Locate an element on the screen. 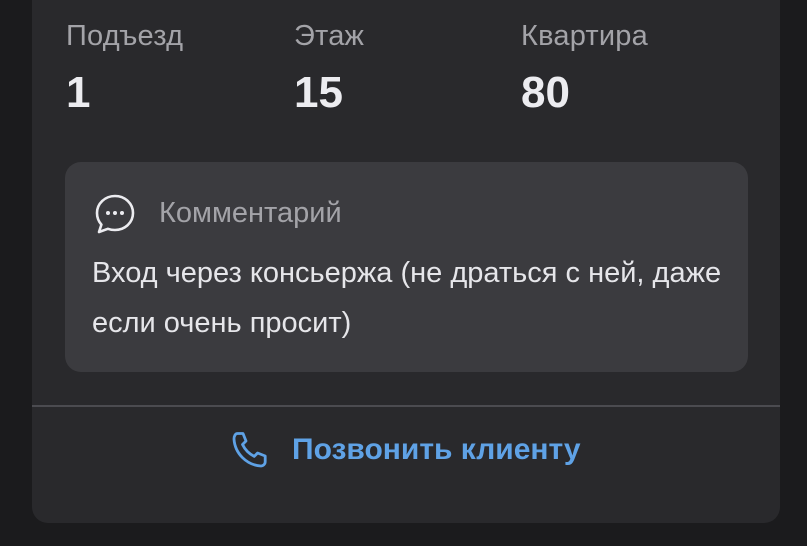 The height and width of the screenshot is (546, 807). phone-icon is located at coordinates (249, 450).